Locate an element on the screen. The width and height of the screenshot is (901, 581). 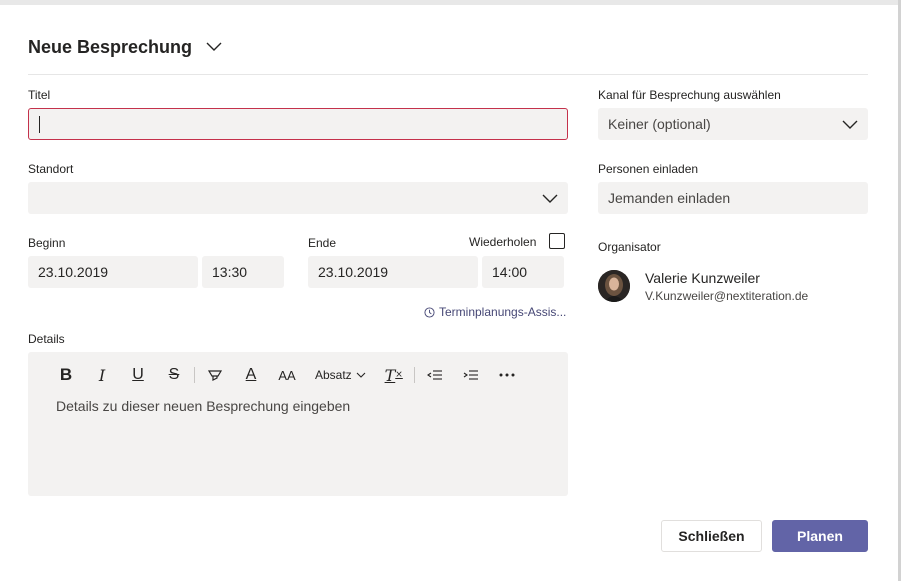
close-button: Schließen is located at coordinates (711, 536).